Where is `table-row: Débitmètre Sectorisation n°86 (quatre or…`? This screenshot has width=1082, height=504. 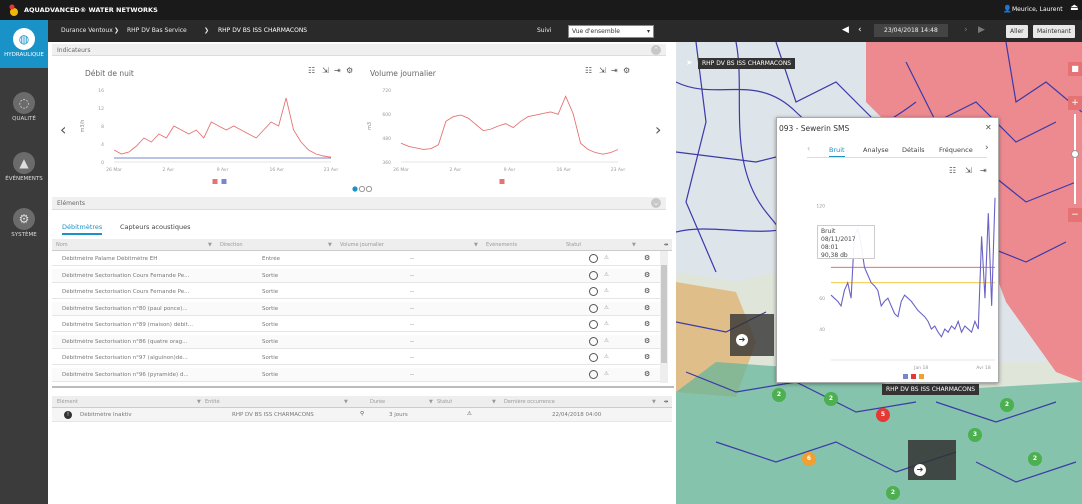
table-row: Débitmètre Sectorisation n°86 (quatre or… is located at coordinates (356, 341).